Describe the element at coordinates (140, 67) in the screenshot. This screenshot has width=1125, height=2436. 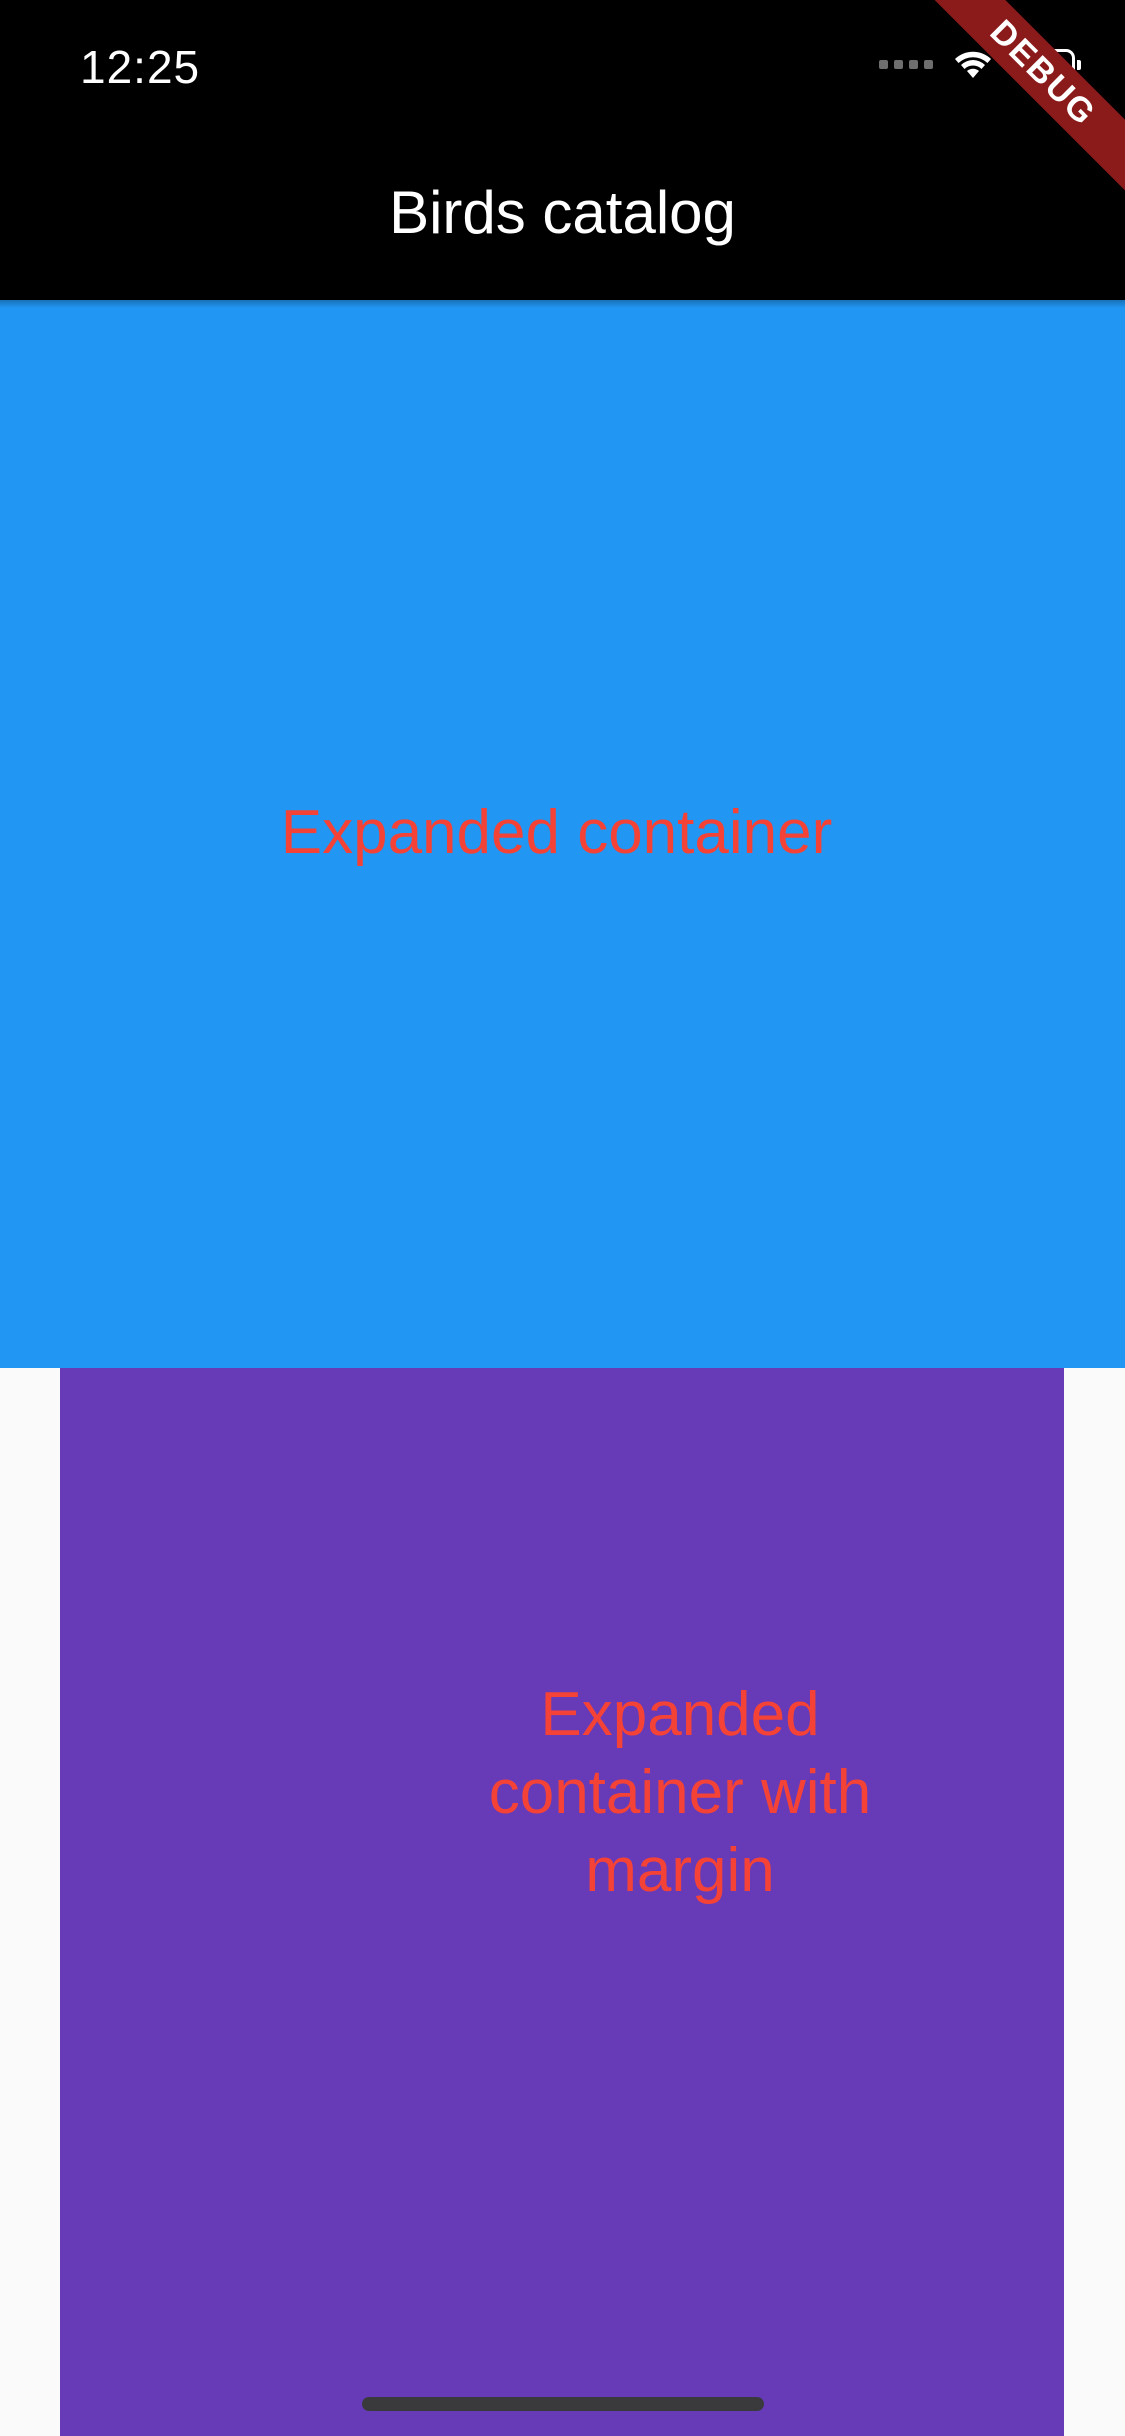
I see `status-time: 12:25` at that location.